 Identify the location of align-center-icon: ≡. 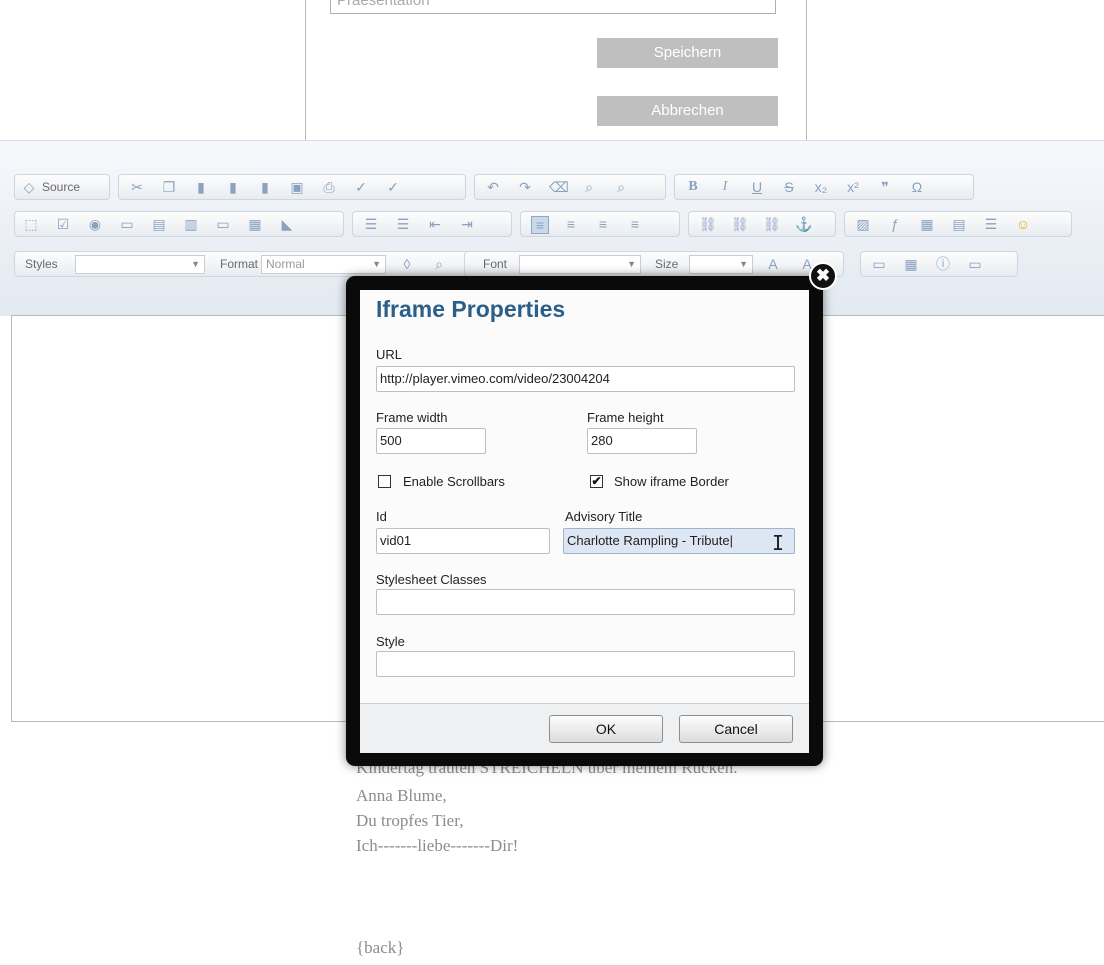
(571, 224).